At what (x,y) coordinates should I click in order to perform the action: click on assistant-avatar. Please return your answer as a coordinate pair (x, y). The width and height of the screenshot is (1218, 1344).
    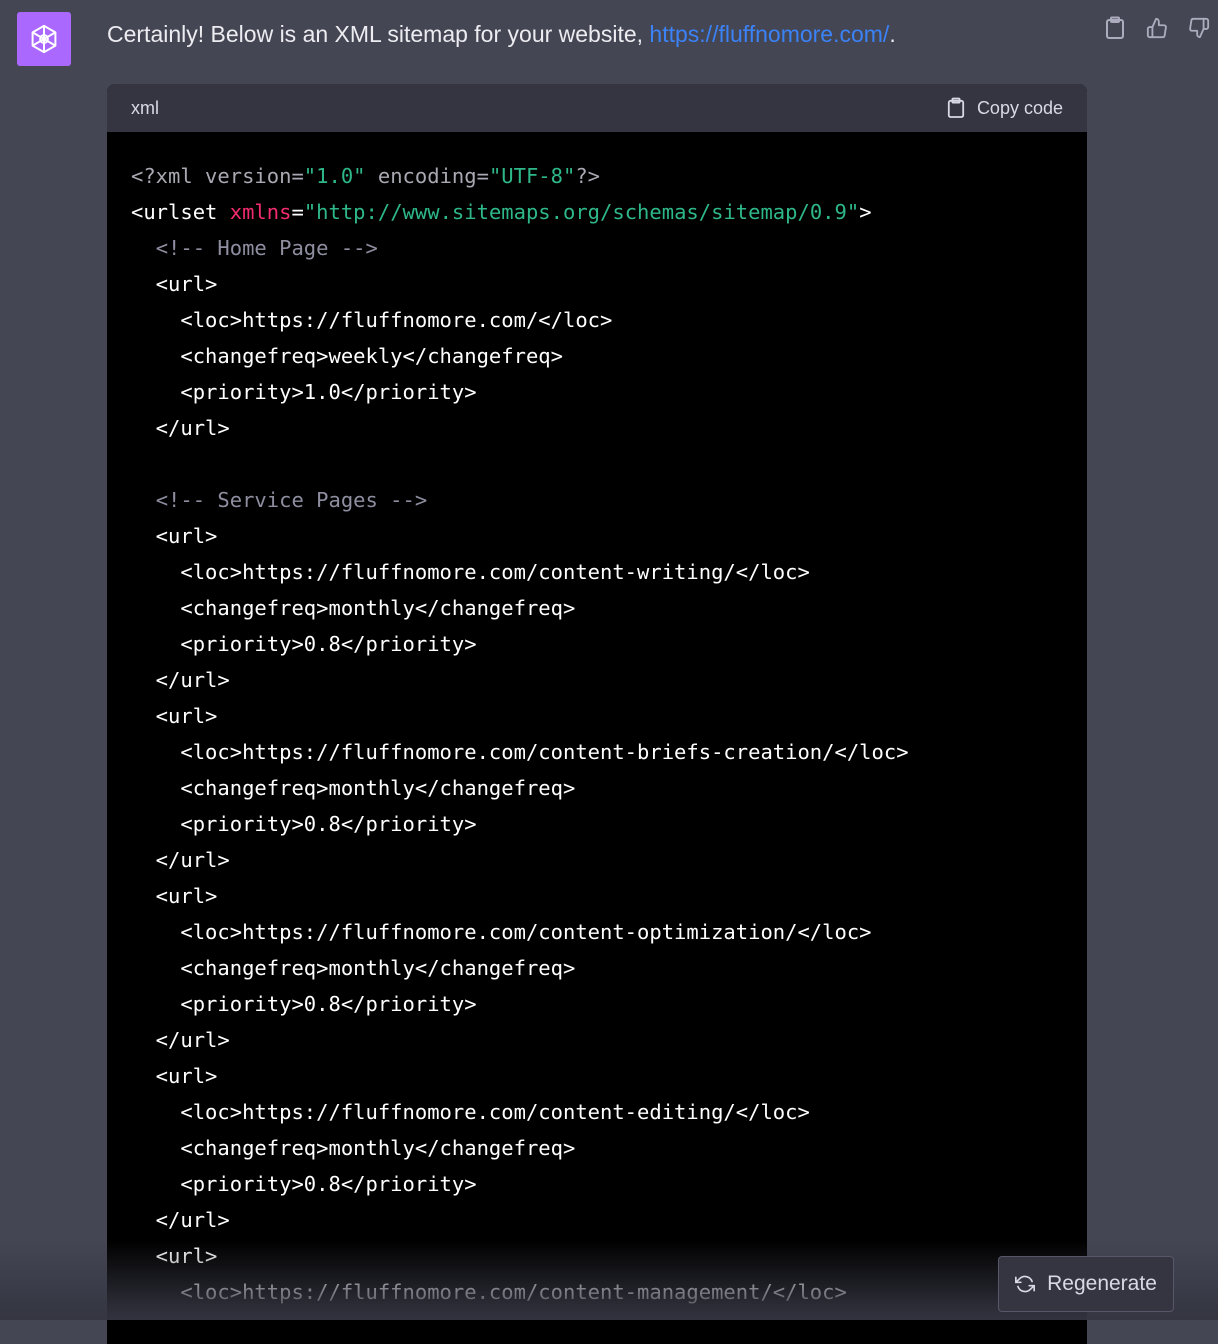
    Looking at the image, I should click on (44, 39).